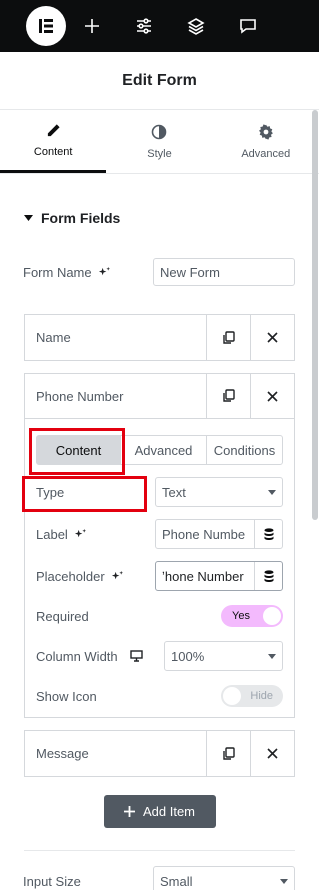 This screenshot has height=890, width=320. I want to click on form-name-value: New Form, so click(190, 272).